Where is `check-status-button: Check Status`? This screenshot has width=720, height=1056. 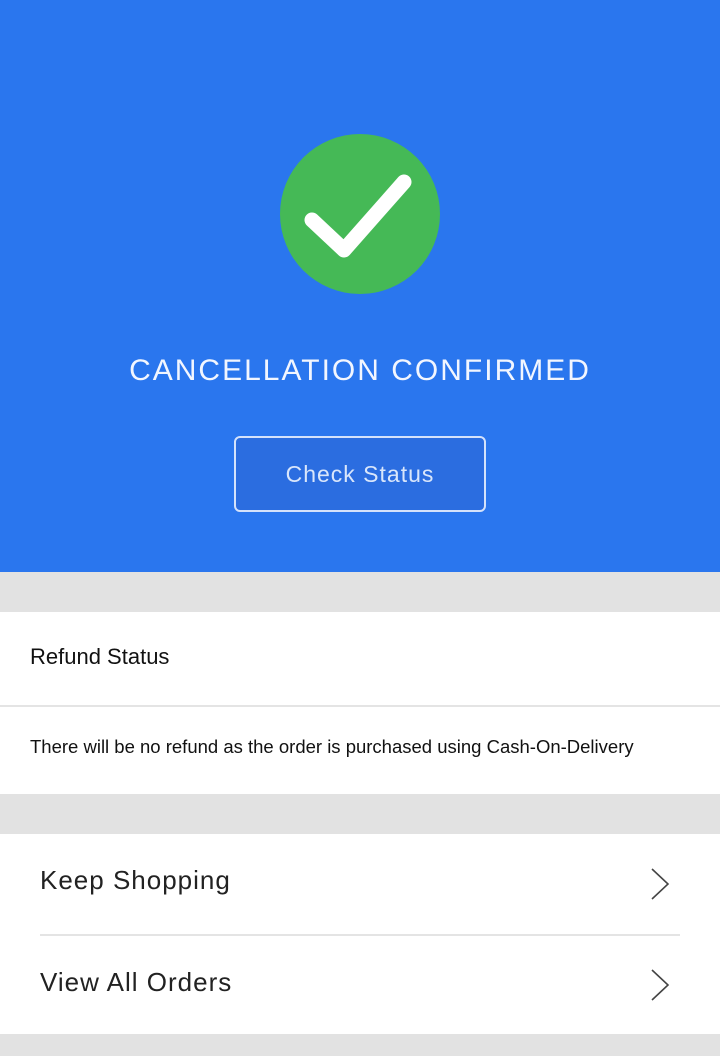
check-status-button: Check Status is located at coordinates (360, 474).